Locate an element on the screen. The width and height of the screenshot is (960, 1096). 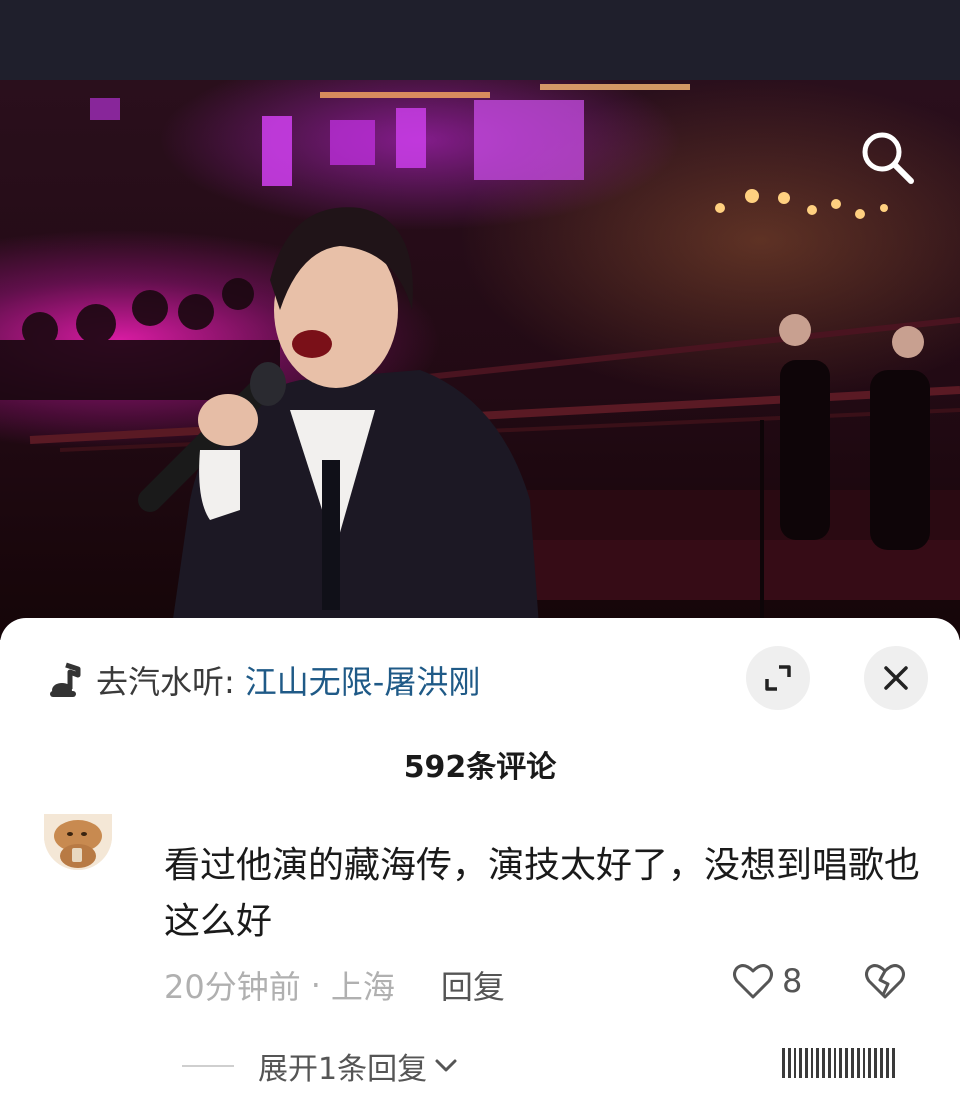
close-button is located at coordinates (896, 678).